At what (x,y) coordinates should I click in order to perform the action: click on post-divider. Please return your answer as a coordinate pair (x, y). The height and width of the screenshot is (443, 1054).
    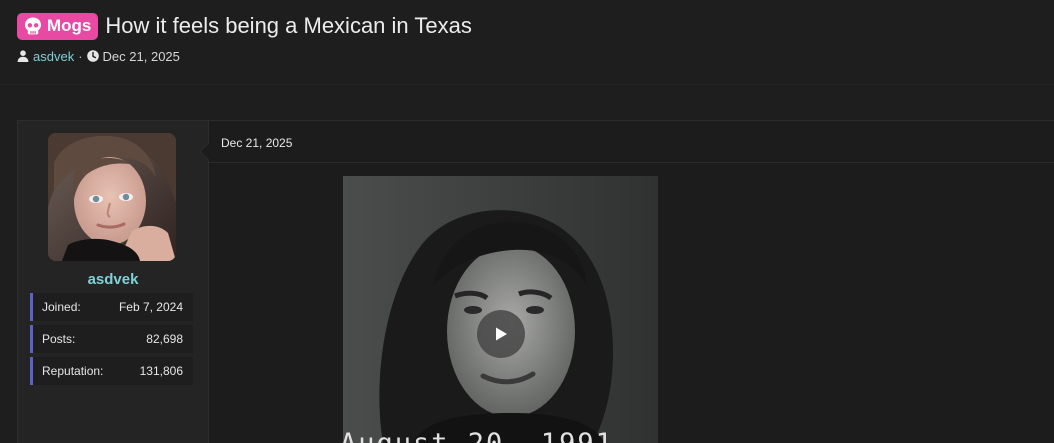
    Looking at the image, I should click on (631, 162).